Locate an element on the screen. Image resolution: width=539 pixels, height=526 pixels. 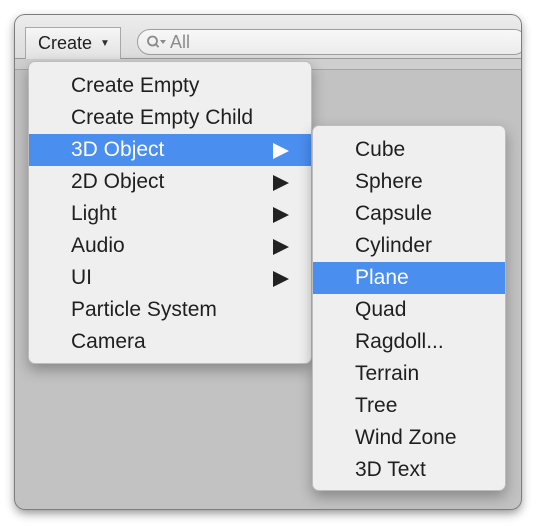
menu-item-2d-object: 2D Object is located at coordinates (170, 182).